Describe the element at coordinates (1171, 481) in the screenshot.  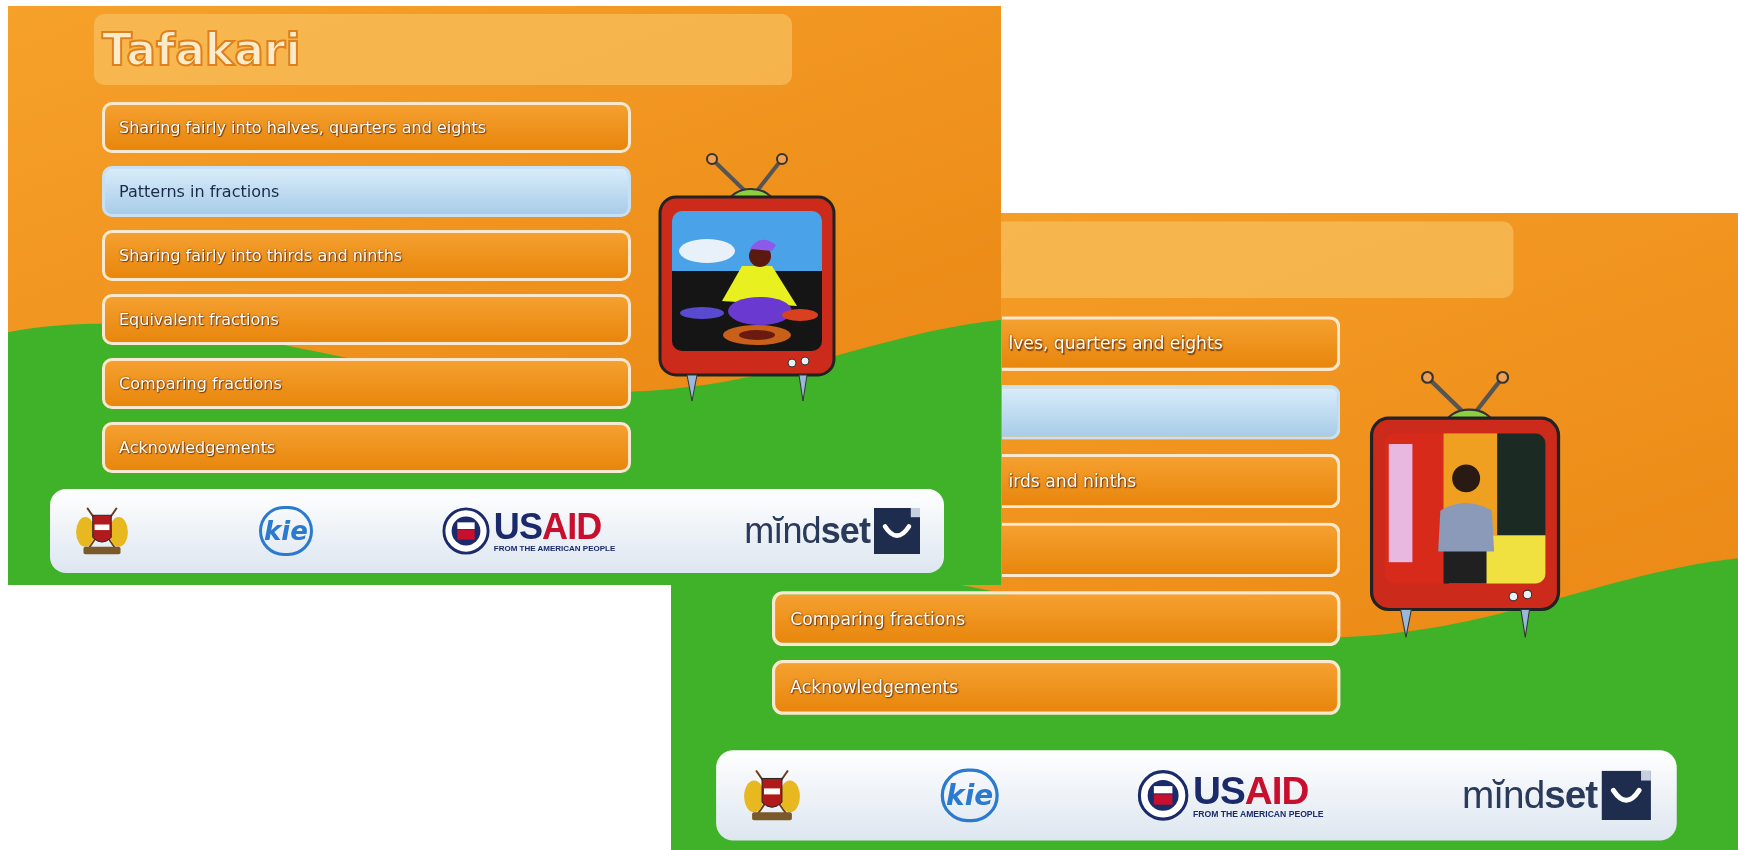
I see `menu-item: irds and ninths` at that location.